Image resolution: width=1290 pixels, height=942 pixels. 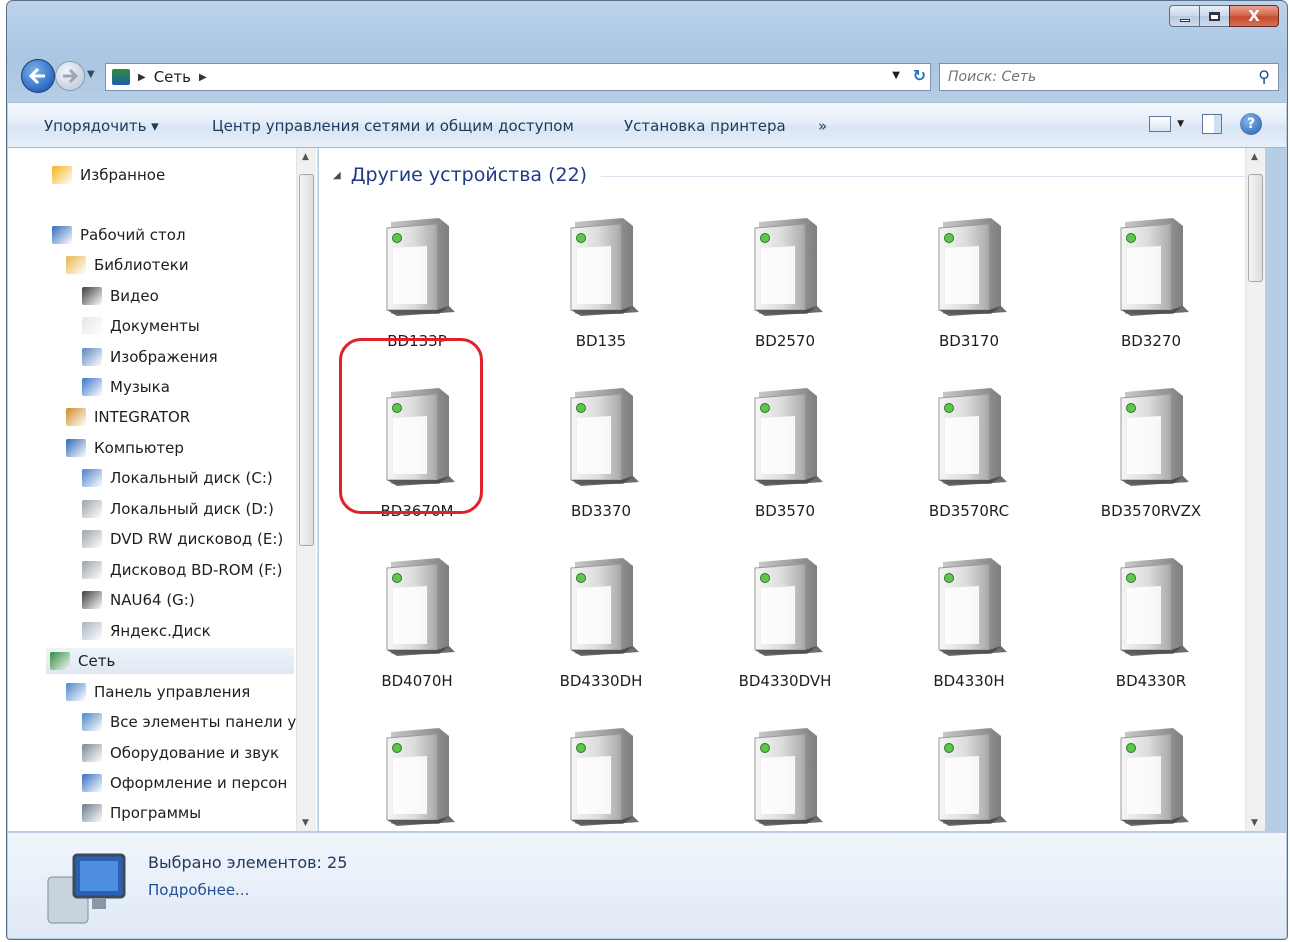 I want to click on nav-item: Локальный диск (D:), so click(x=178, y=509).